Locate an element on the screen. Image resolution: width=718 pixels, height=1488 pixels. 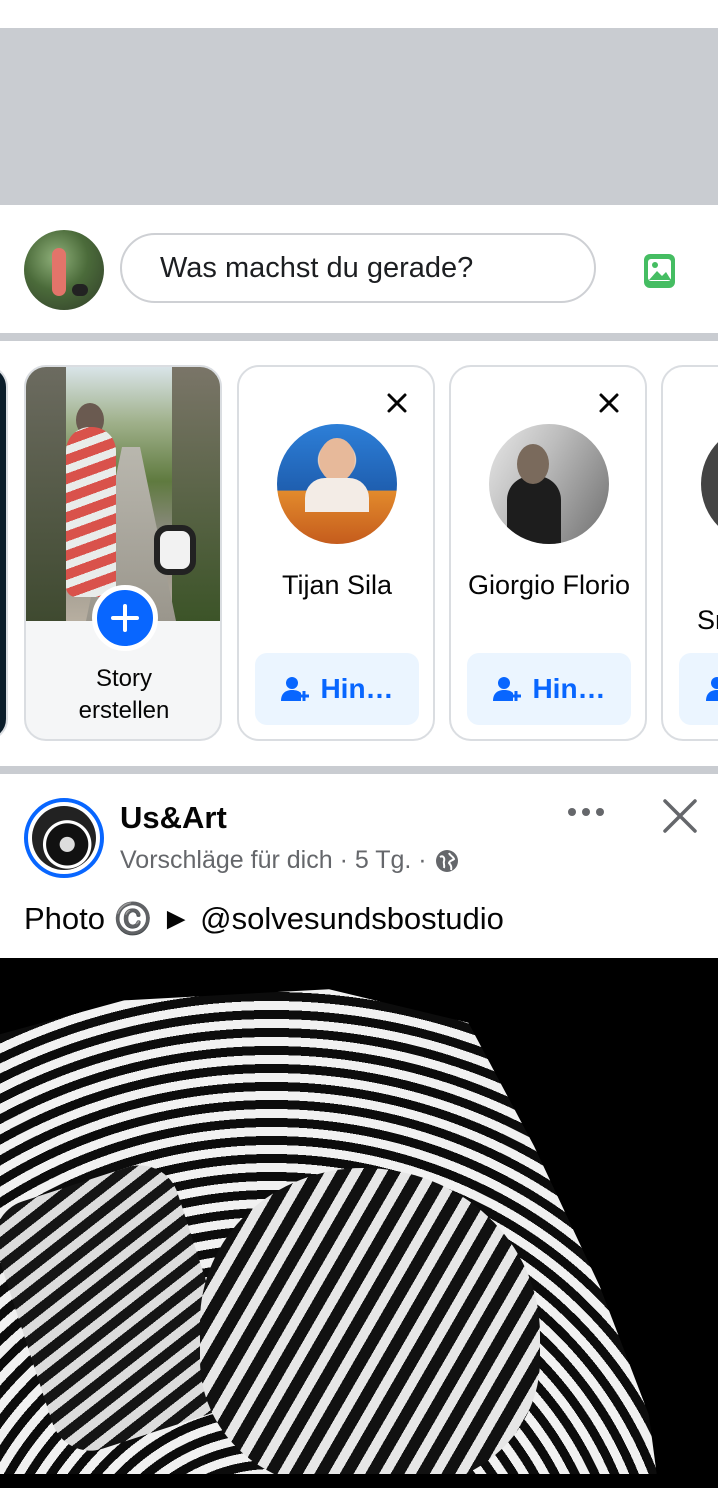
create-story-card: Story erstellen is located at coordinates (123, 553).